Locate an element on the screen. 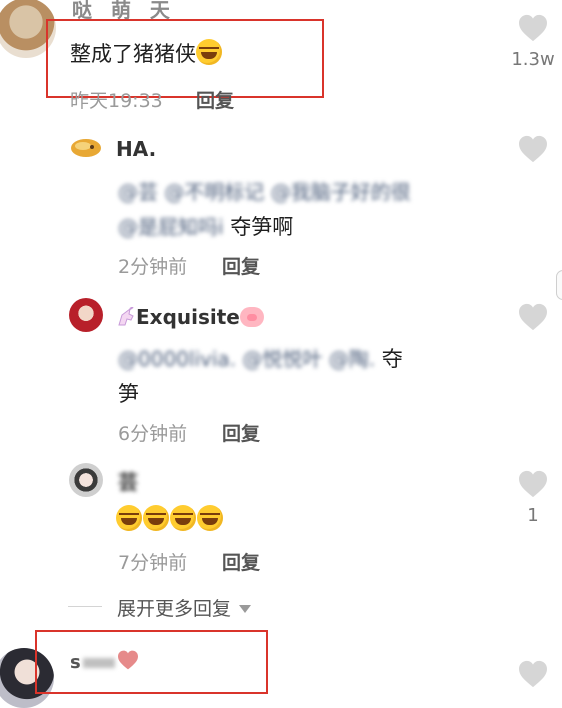 The image size is (562, 708). author-name-text: Exquisite is located at coordinates (188, 317).